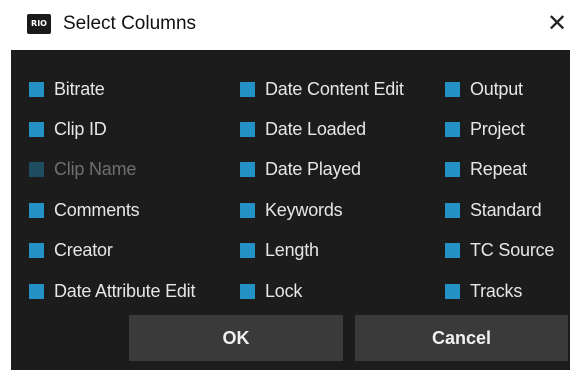 The height and width of the screenshot is (372, 574). I want to click on checkbox-label: Keywords, so click(304, 209).